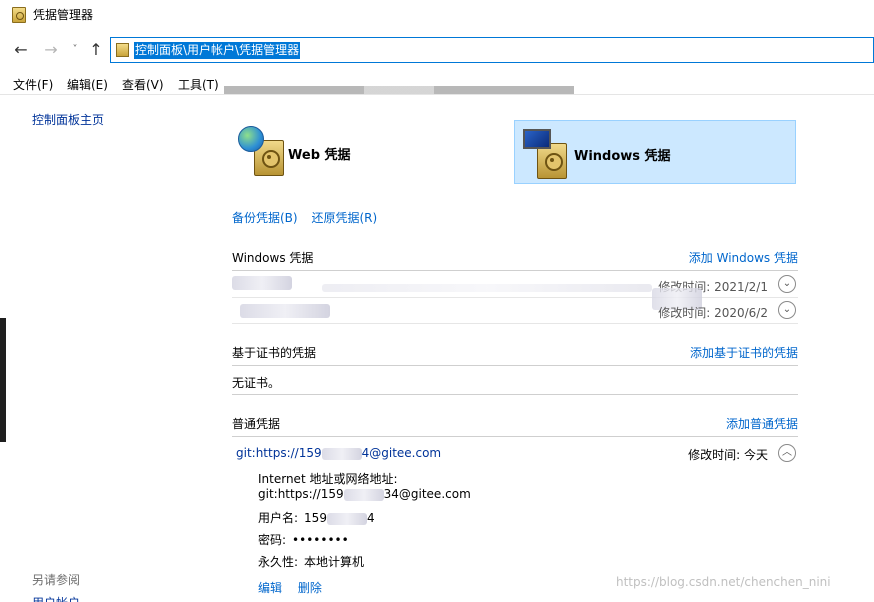 Image resolution: width=874 pixels, height=602 pixels. What do you see at coordinates (399, 90) in the screenshot?
I see `clipped-description-text` at bounding box center [399, 90].